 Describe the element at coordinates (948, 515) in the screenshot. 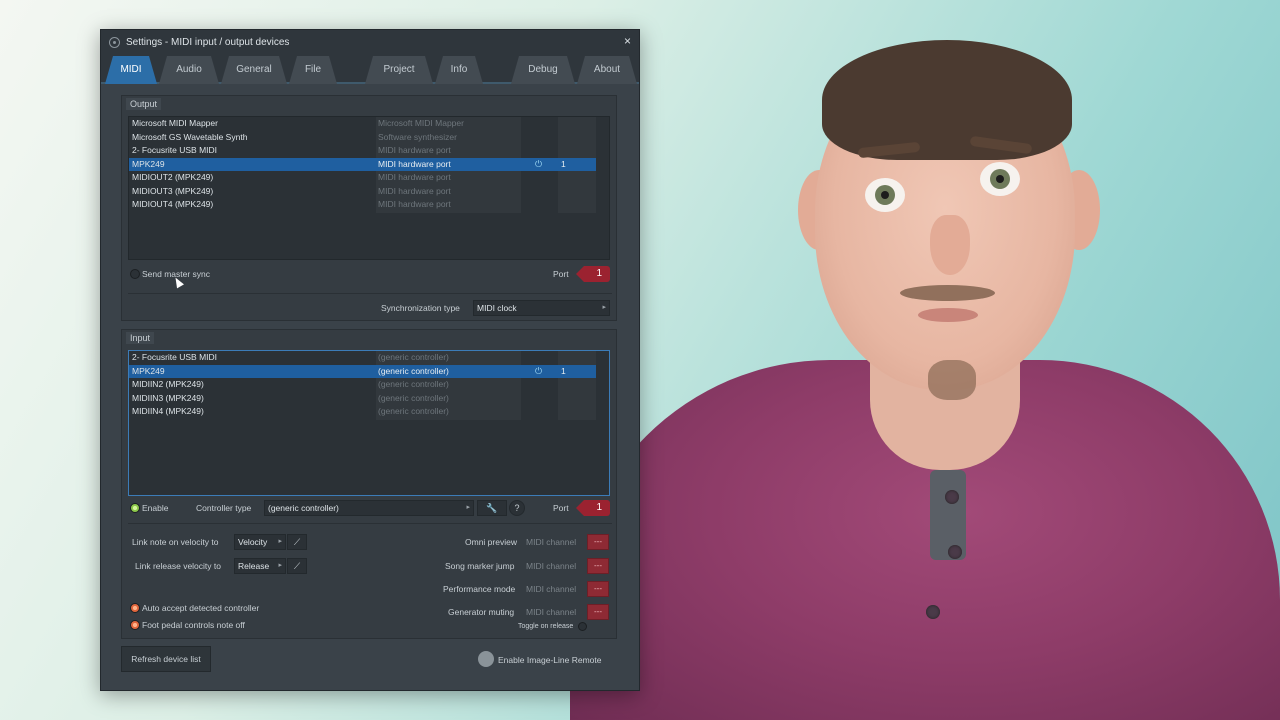

I see `shirt-placket` at that location.